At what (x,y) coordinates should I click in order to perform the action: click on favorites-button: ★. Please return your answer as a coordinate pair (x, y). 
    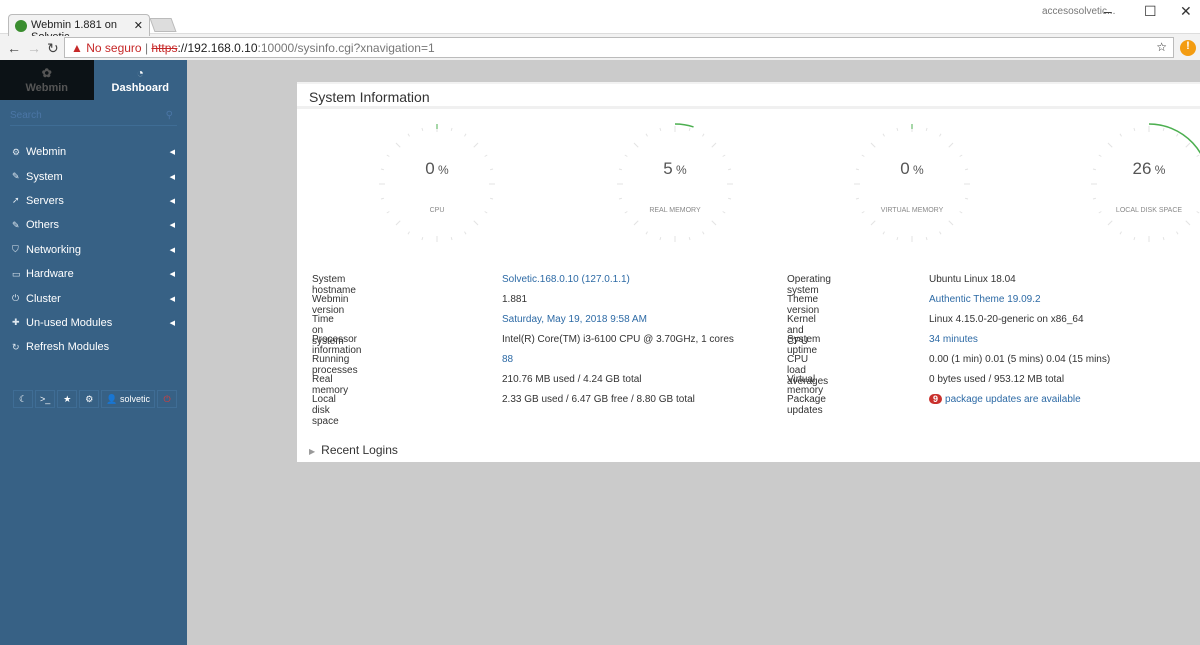
    Looking at the image, I should click on (67, 399).